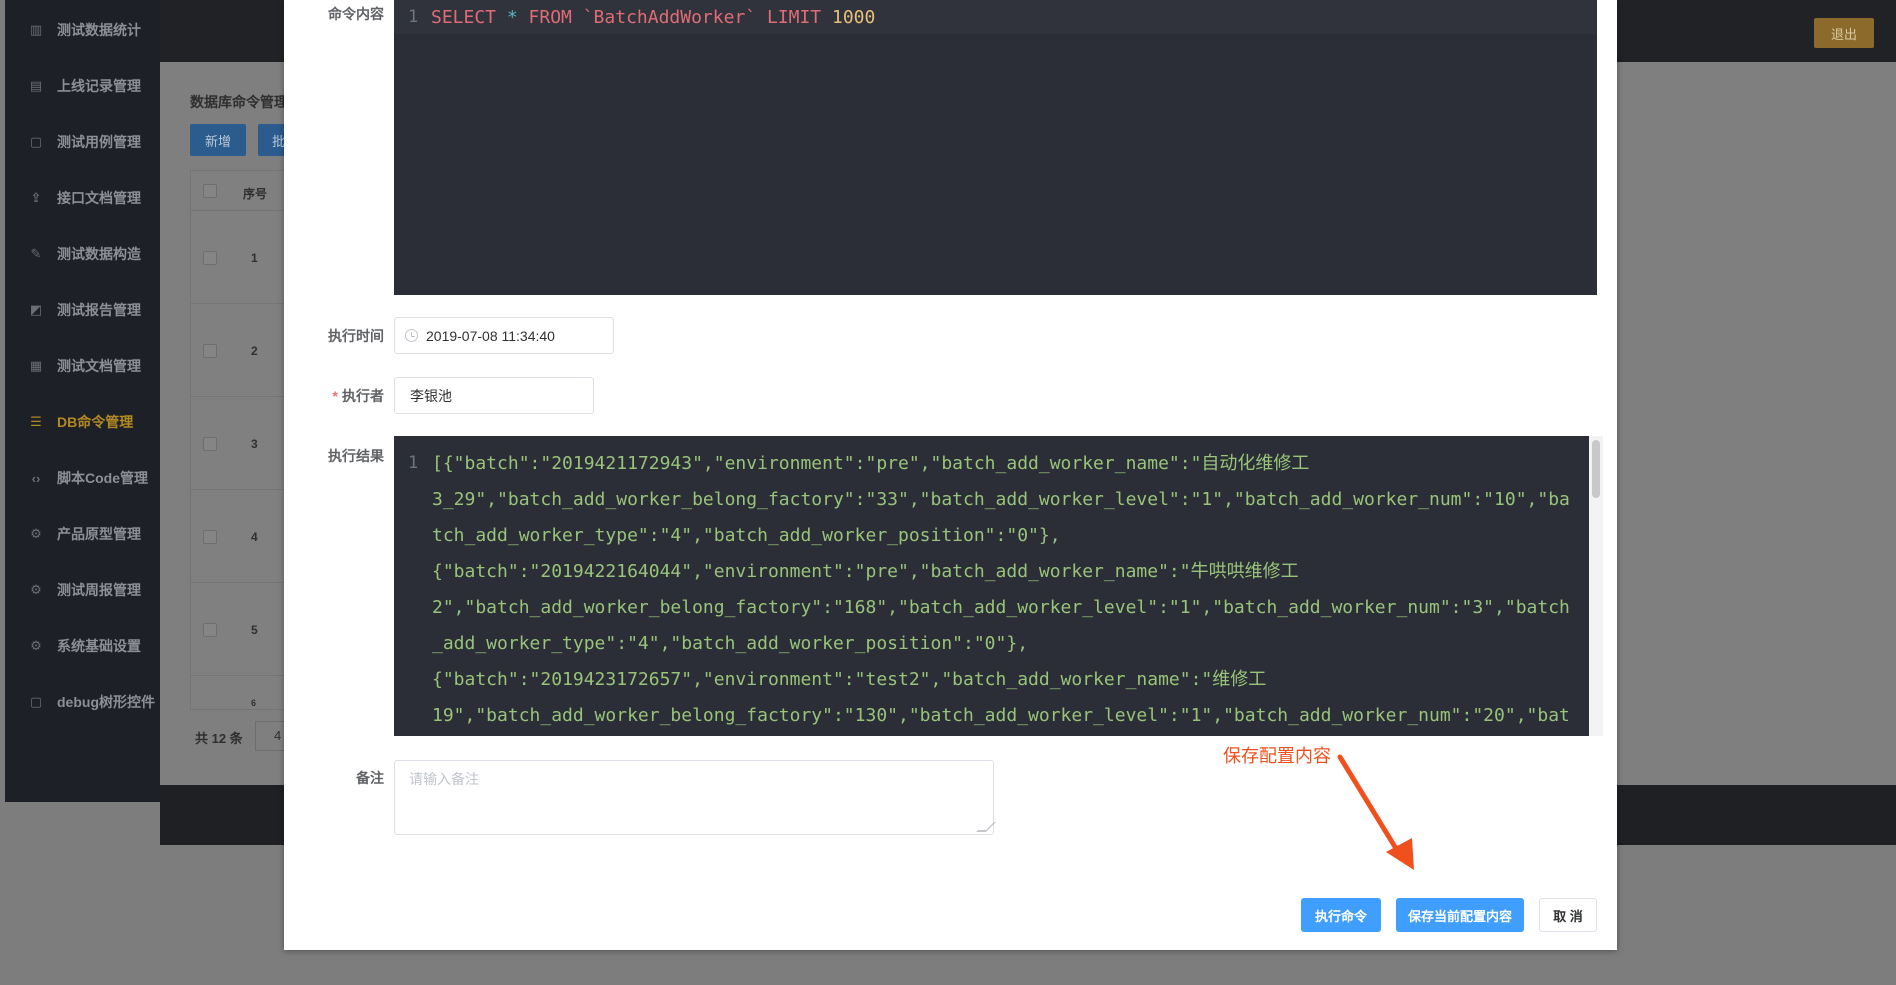  What do you see at coordinates (36, 253) in the screenshot?
I see `edit-icon: ✎` at bounding box center [36, 253].